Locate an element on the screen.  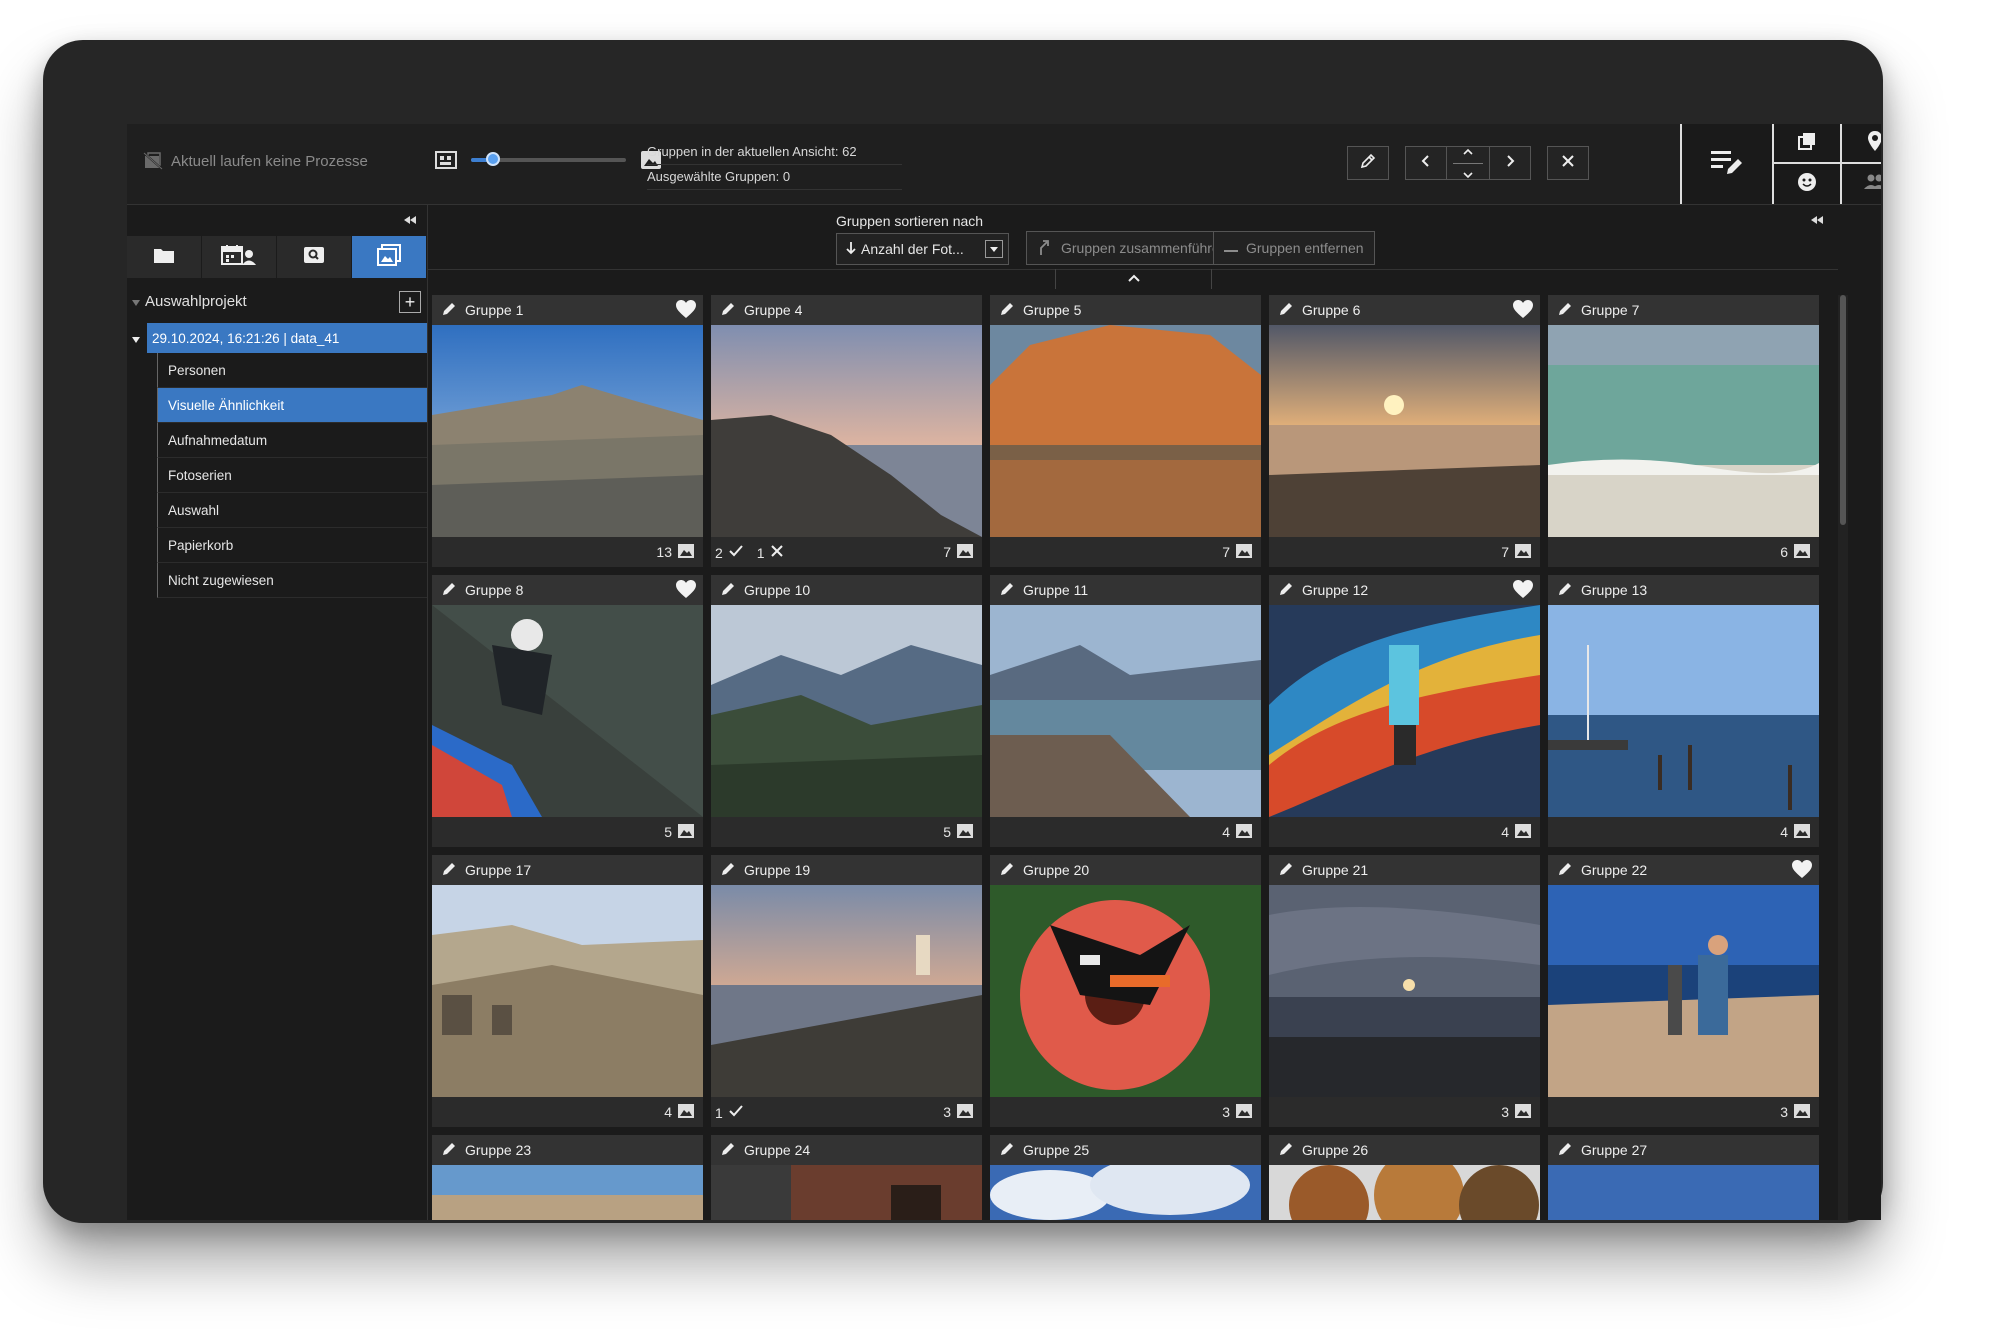
group-tile: Gruppe 25 is located at coordinates (1125, 1177).